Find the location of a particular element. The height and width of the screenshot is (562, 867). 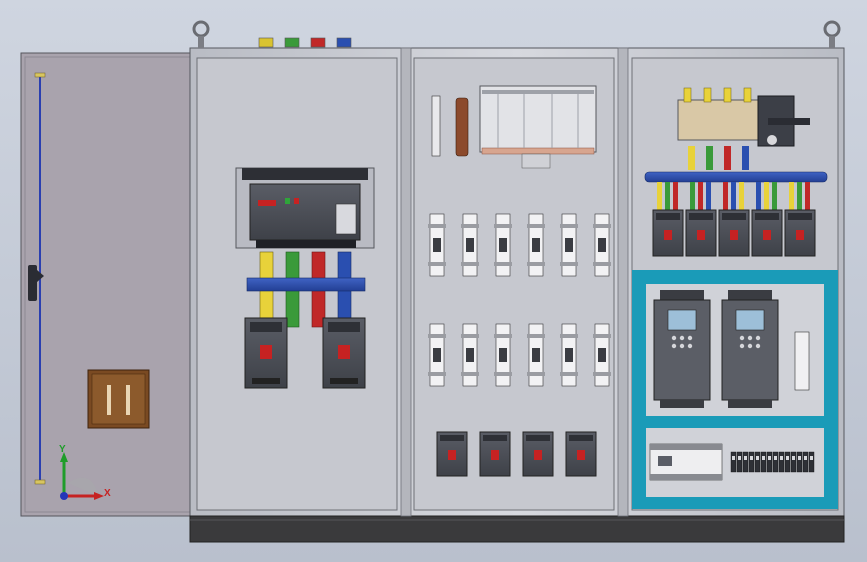

signal-module is located at coordinates (802, 361).